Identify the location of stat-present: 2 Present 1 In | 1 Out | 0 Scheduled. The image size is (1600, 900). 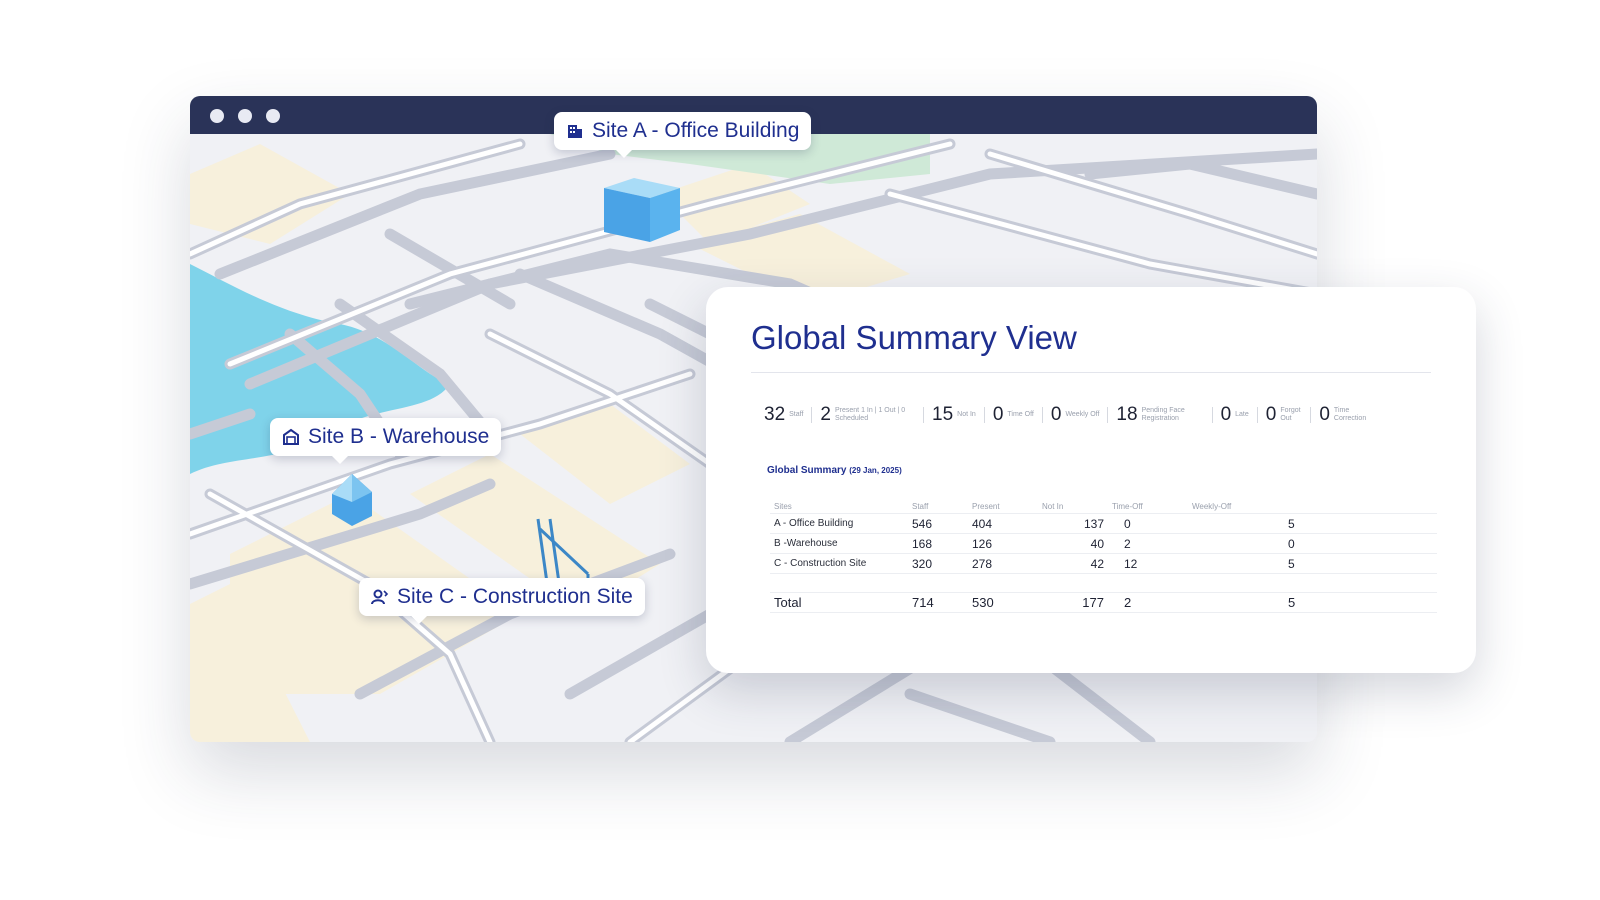
(876, 415).